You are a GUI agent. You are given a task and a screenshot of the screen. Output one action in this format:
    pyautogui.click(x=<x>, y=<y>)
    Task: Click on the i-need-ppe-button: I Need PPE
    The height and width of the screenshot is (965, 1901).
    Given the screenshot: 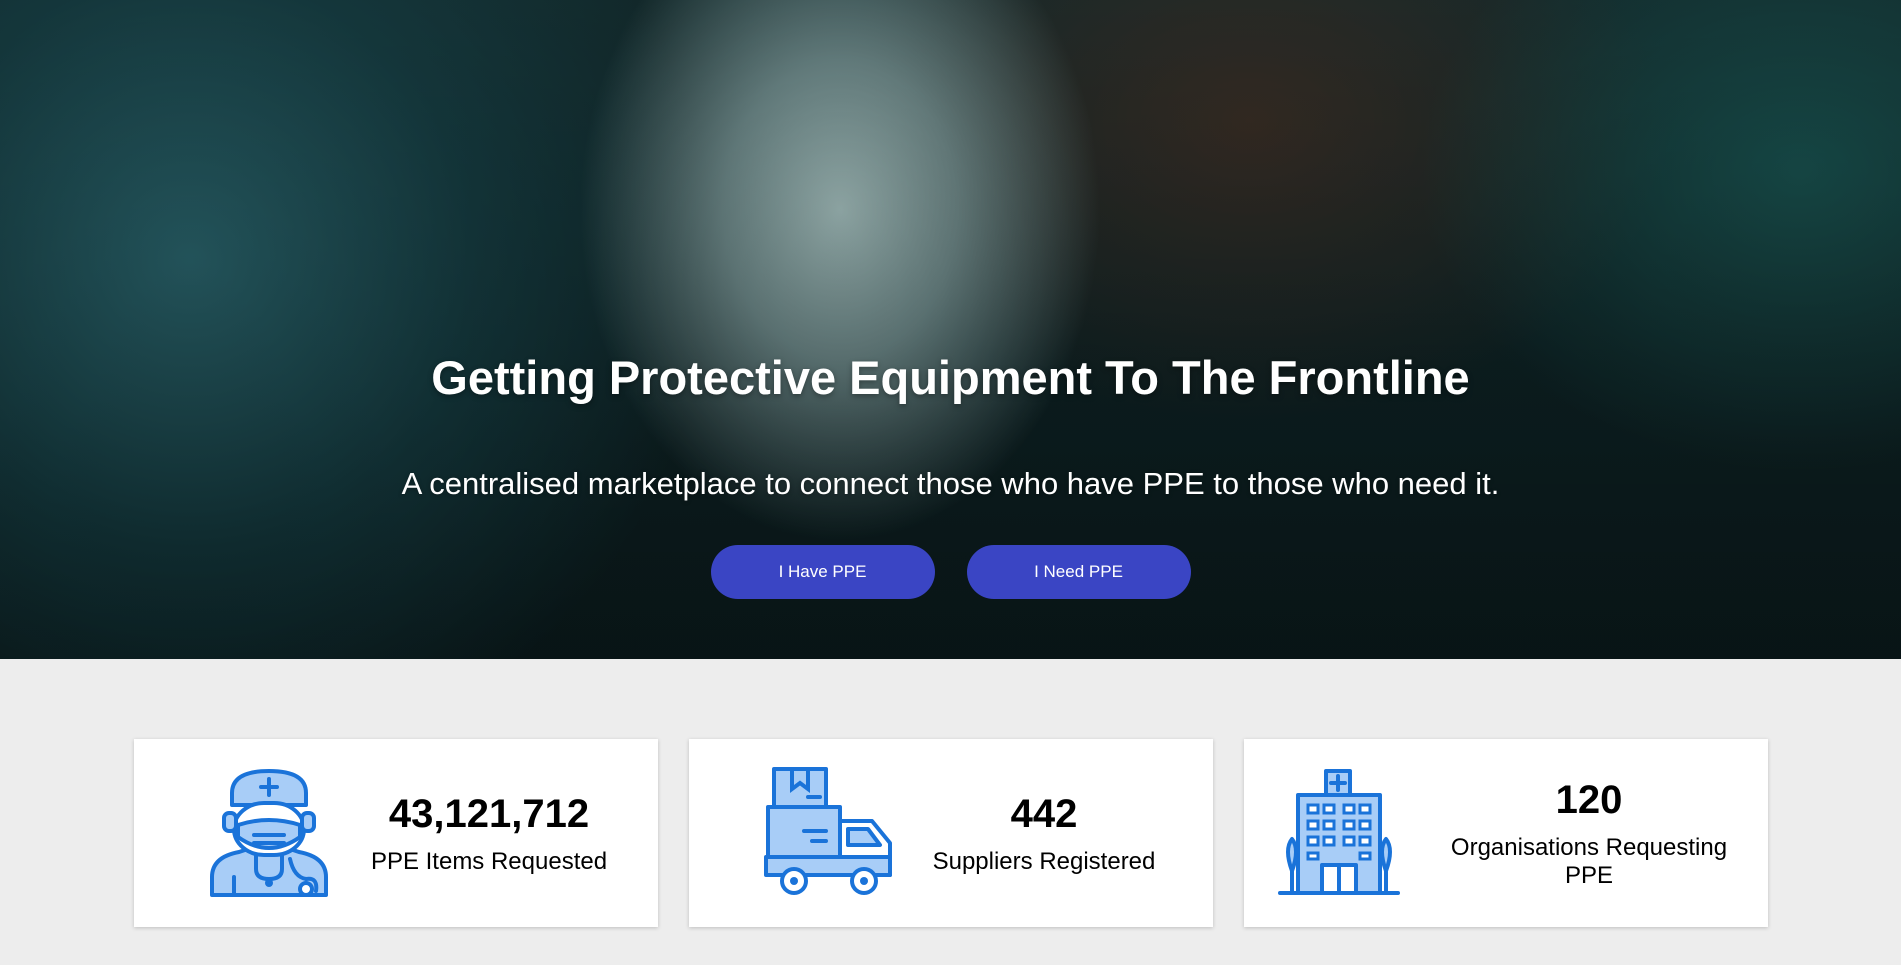 What is the action you would take?
    pyautogui.click(x=1078, y=572)
    